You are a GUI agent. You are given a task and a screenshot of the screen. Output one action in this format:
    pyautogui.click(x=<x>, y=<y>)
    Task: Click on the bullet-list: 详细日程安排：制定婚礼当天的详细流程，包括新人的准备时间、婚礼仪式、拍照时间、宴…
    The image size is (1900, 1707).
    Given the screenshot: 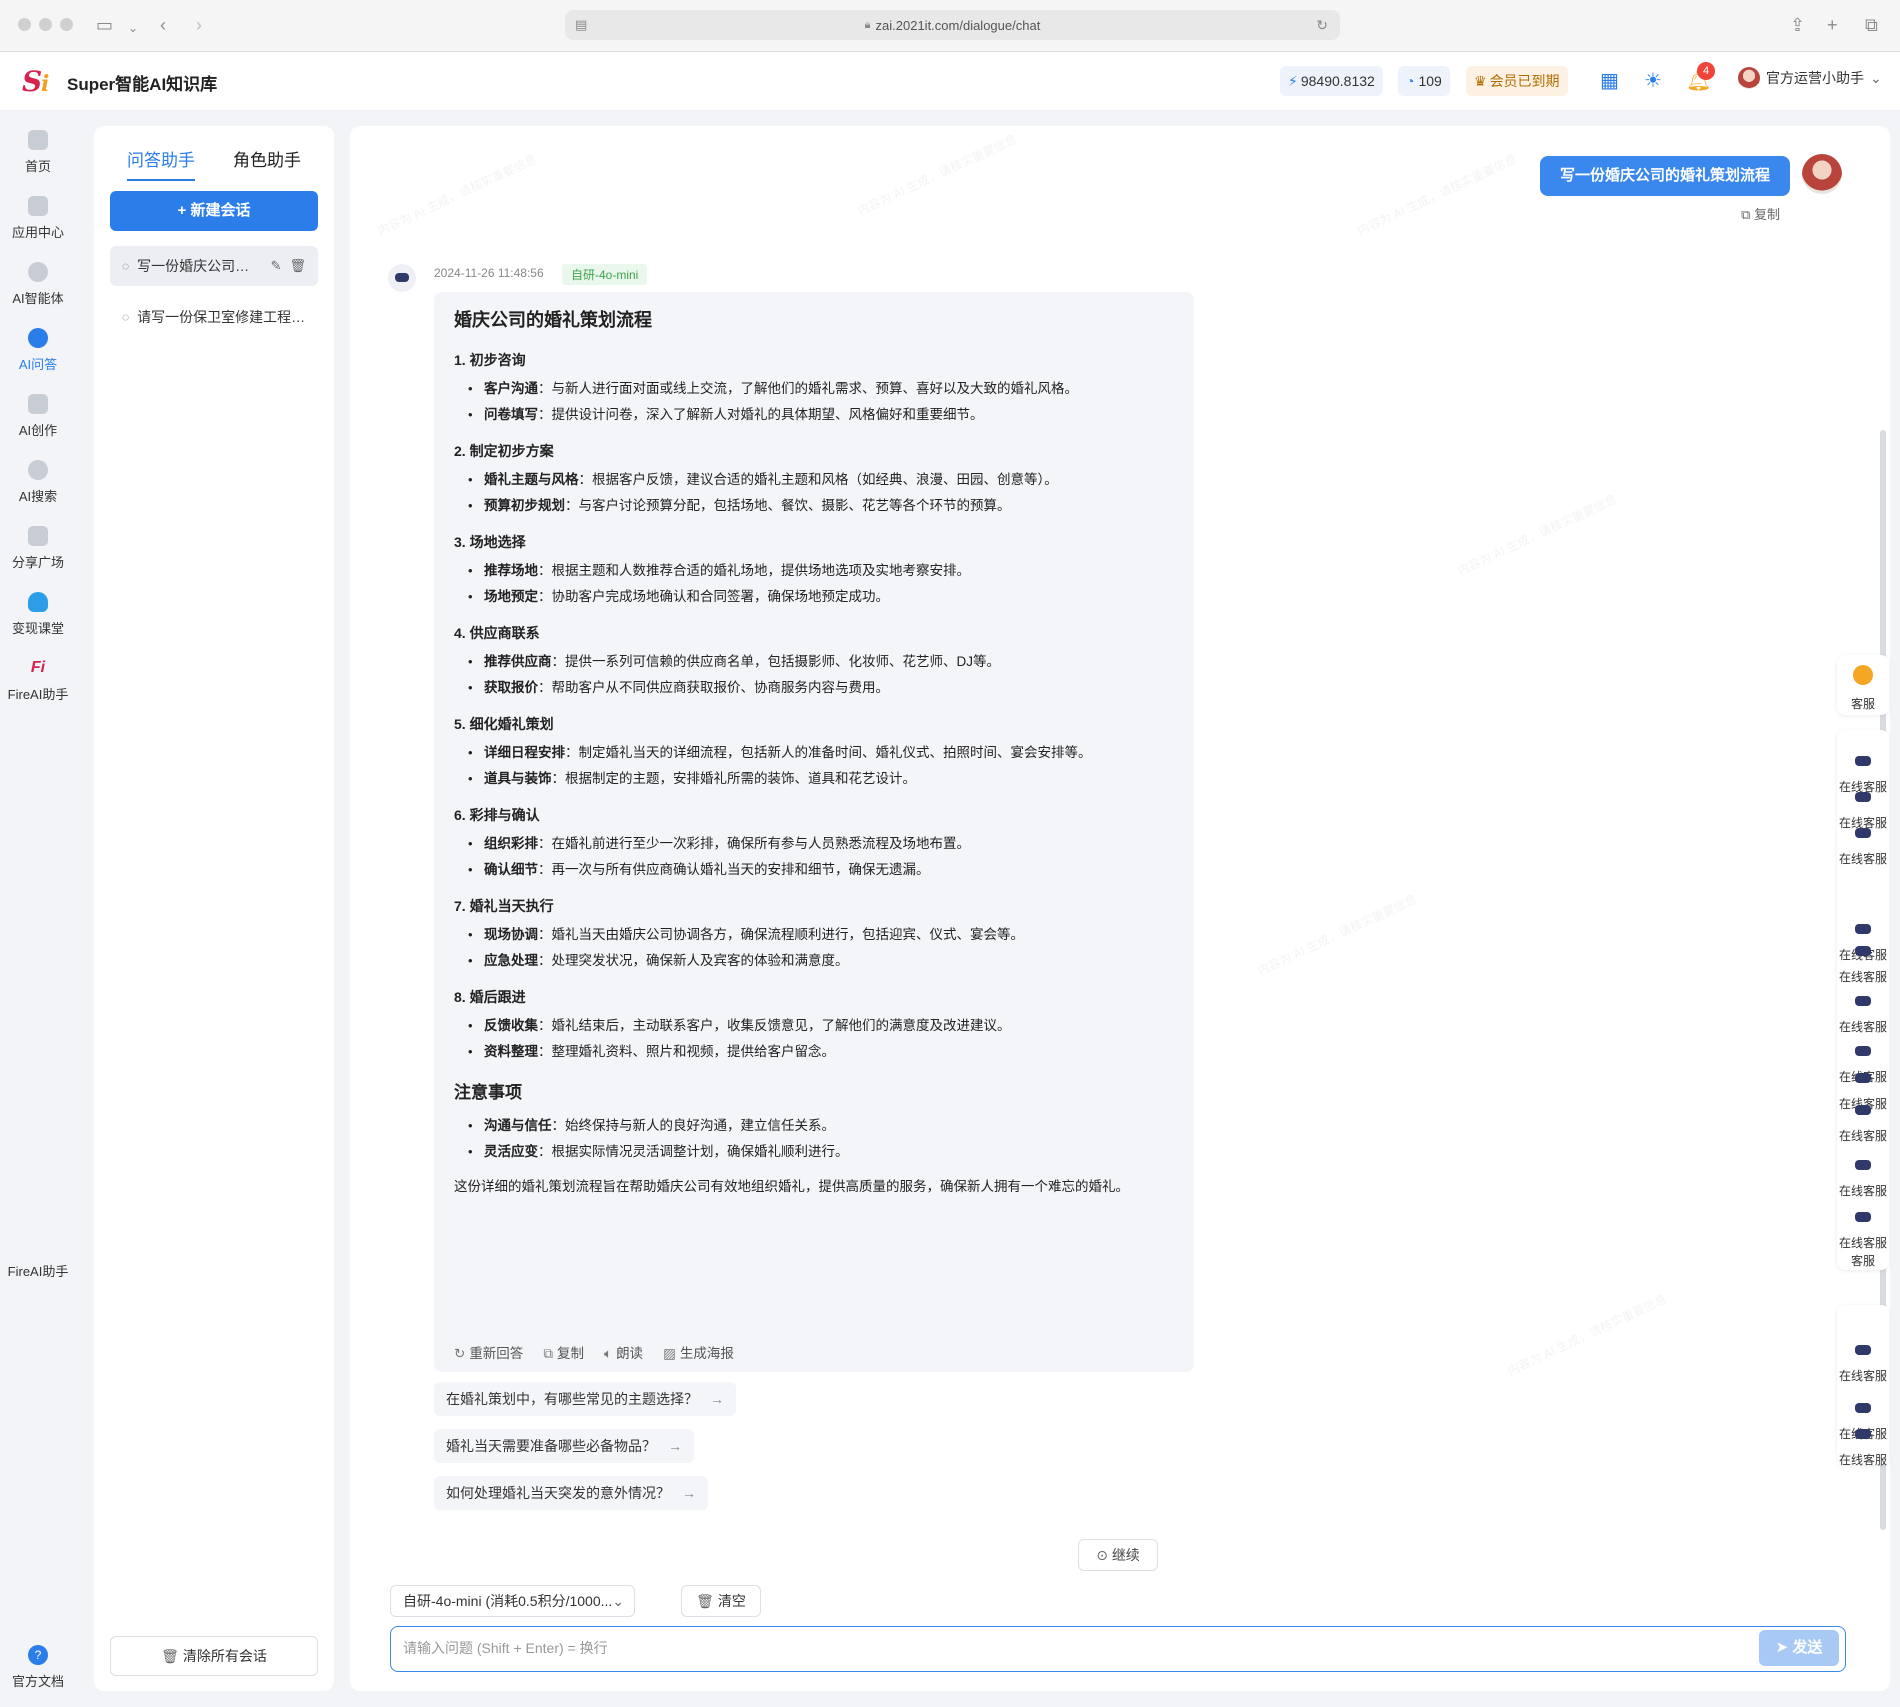 What is the action you would take?
    pyautogui.click(x=821, y=765)
    